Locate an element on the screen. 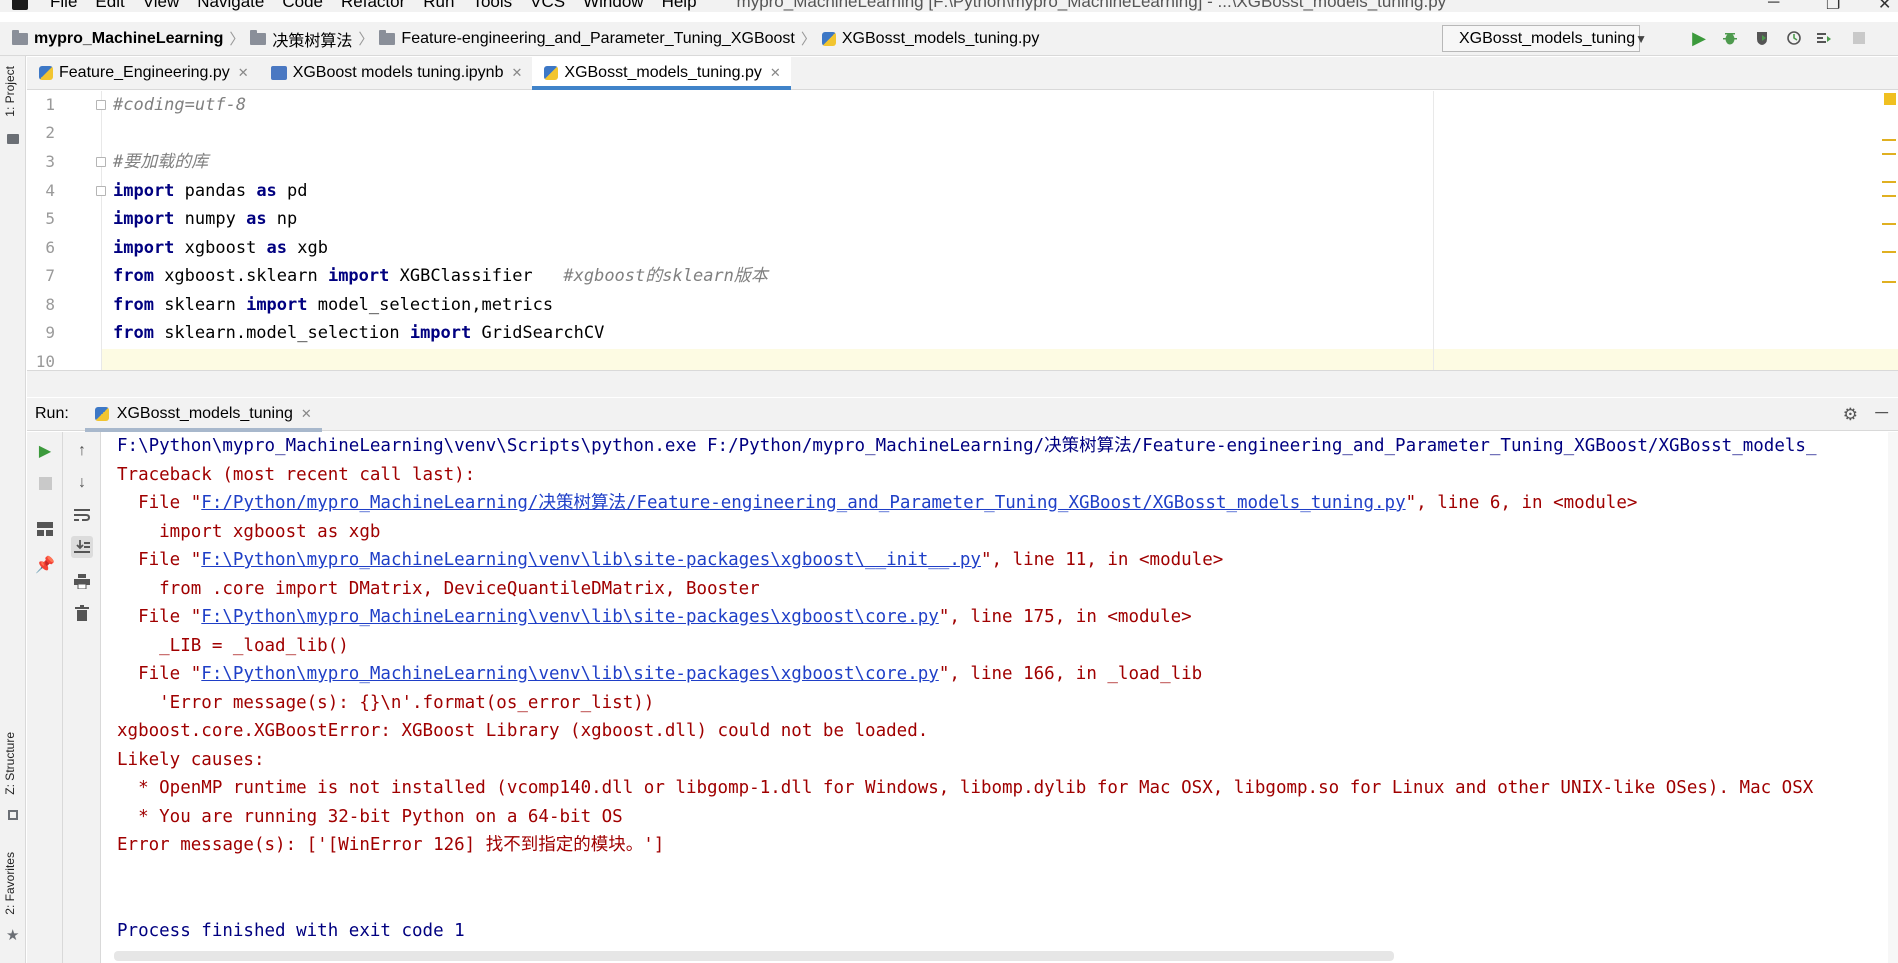 The width and height of the screenshot is (1898, 963). pin-icon: 📌 is located at coordinates (45, 565).